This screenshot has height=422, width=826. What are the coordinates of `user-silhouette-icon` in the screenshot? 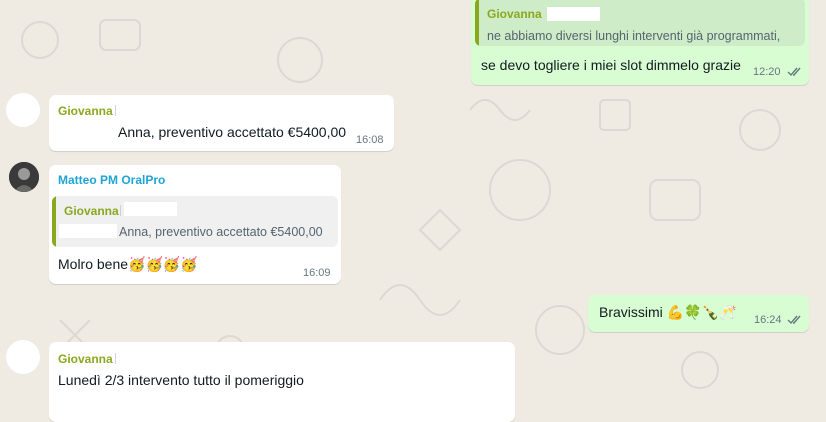 It's located at (24, 177).